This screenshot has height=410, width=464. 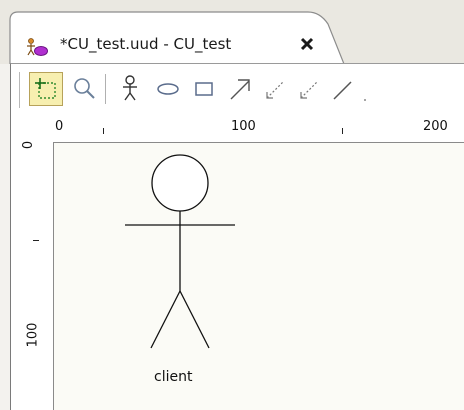 I want to click on actor-label: client, so click(x=173, y=377).